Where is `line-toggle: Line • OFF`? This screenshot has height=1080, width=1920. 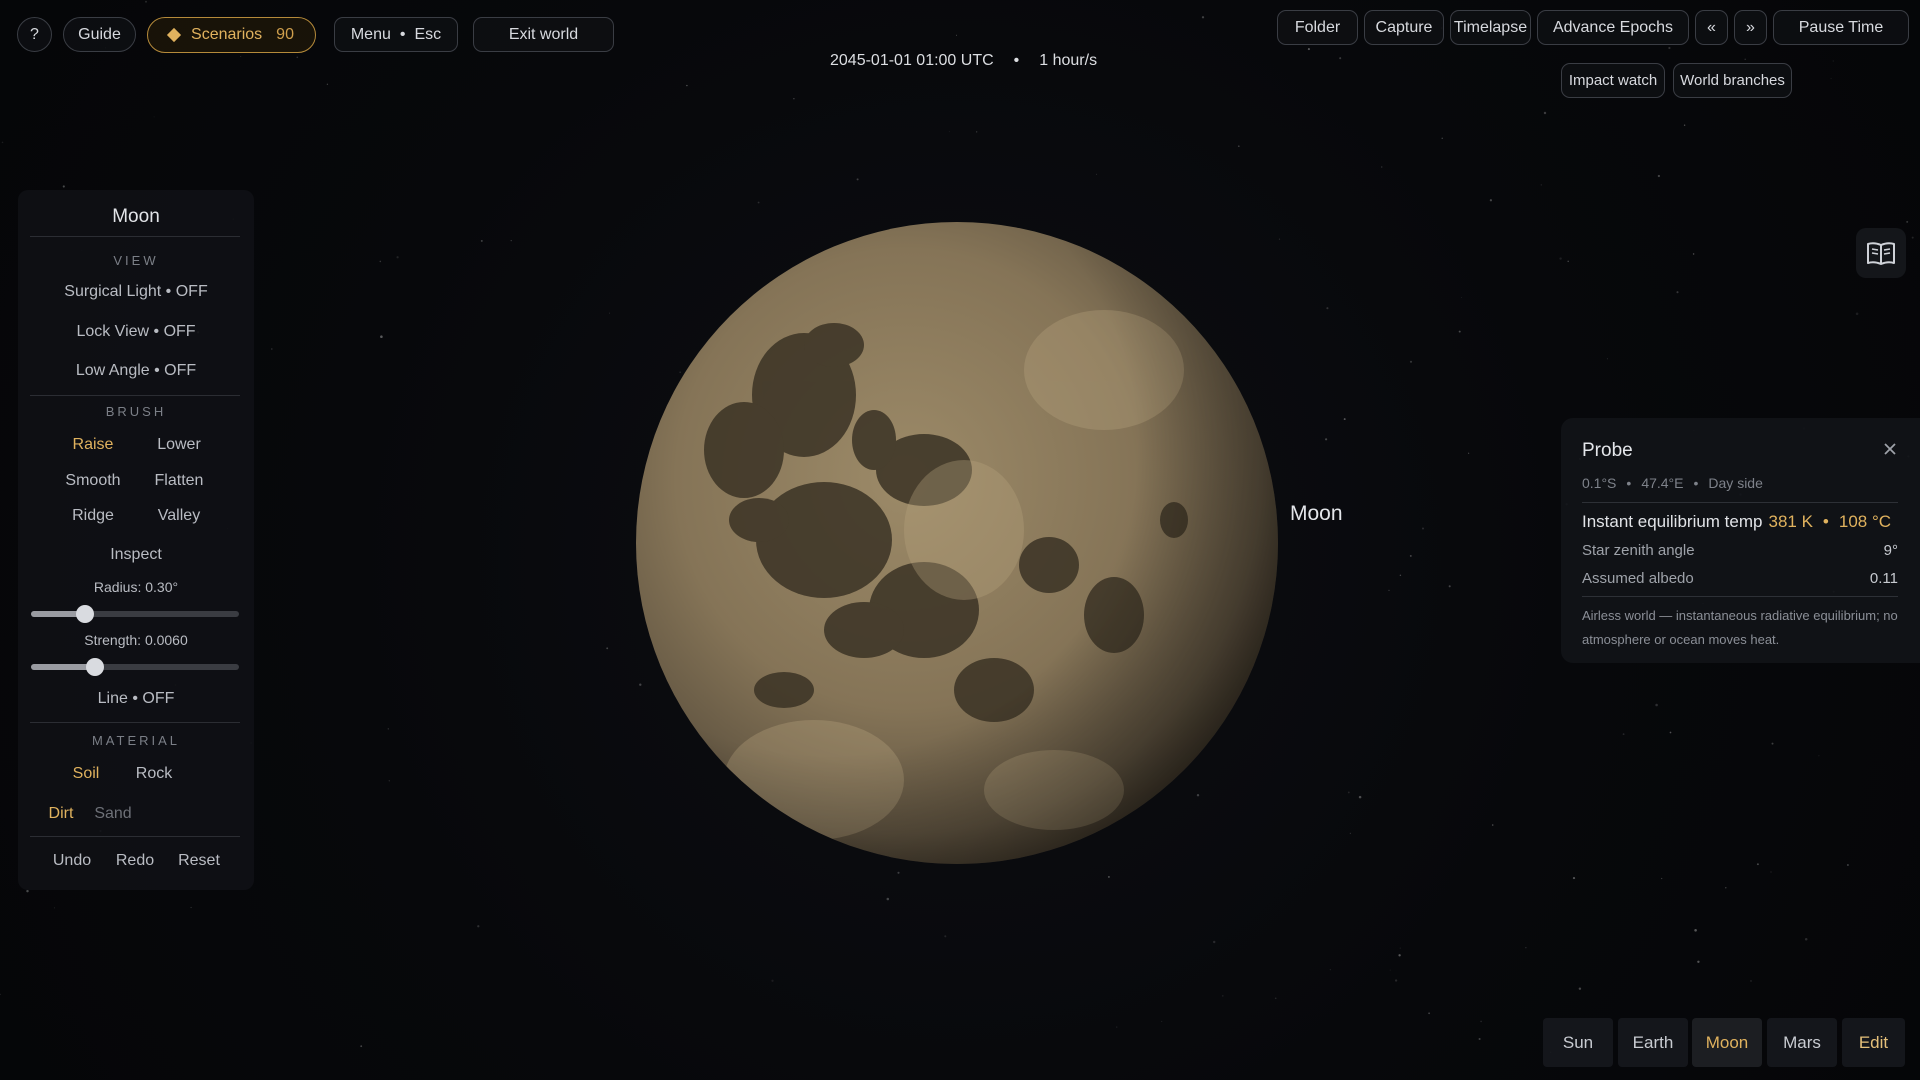 line-toggle: Line • OFF is located at coordinates (136, 699).